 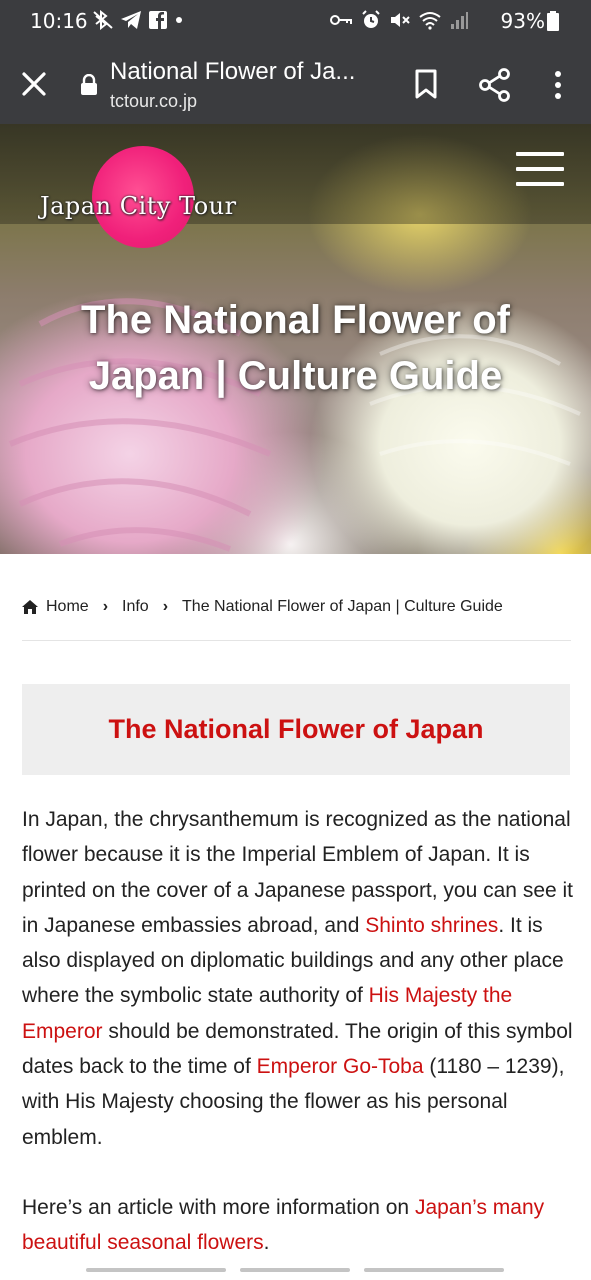 I want to click on site-logo: Japan City Tour, so click(x=145, y=197).